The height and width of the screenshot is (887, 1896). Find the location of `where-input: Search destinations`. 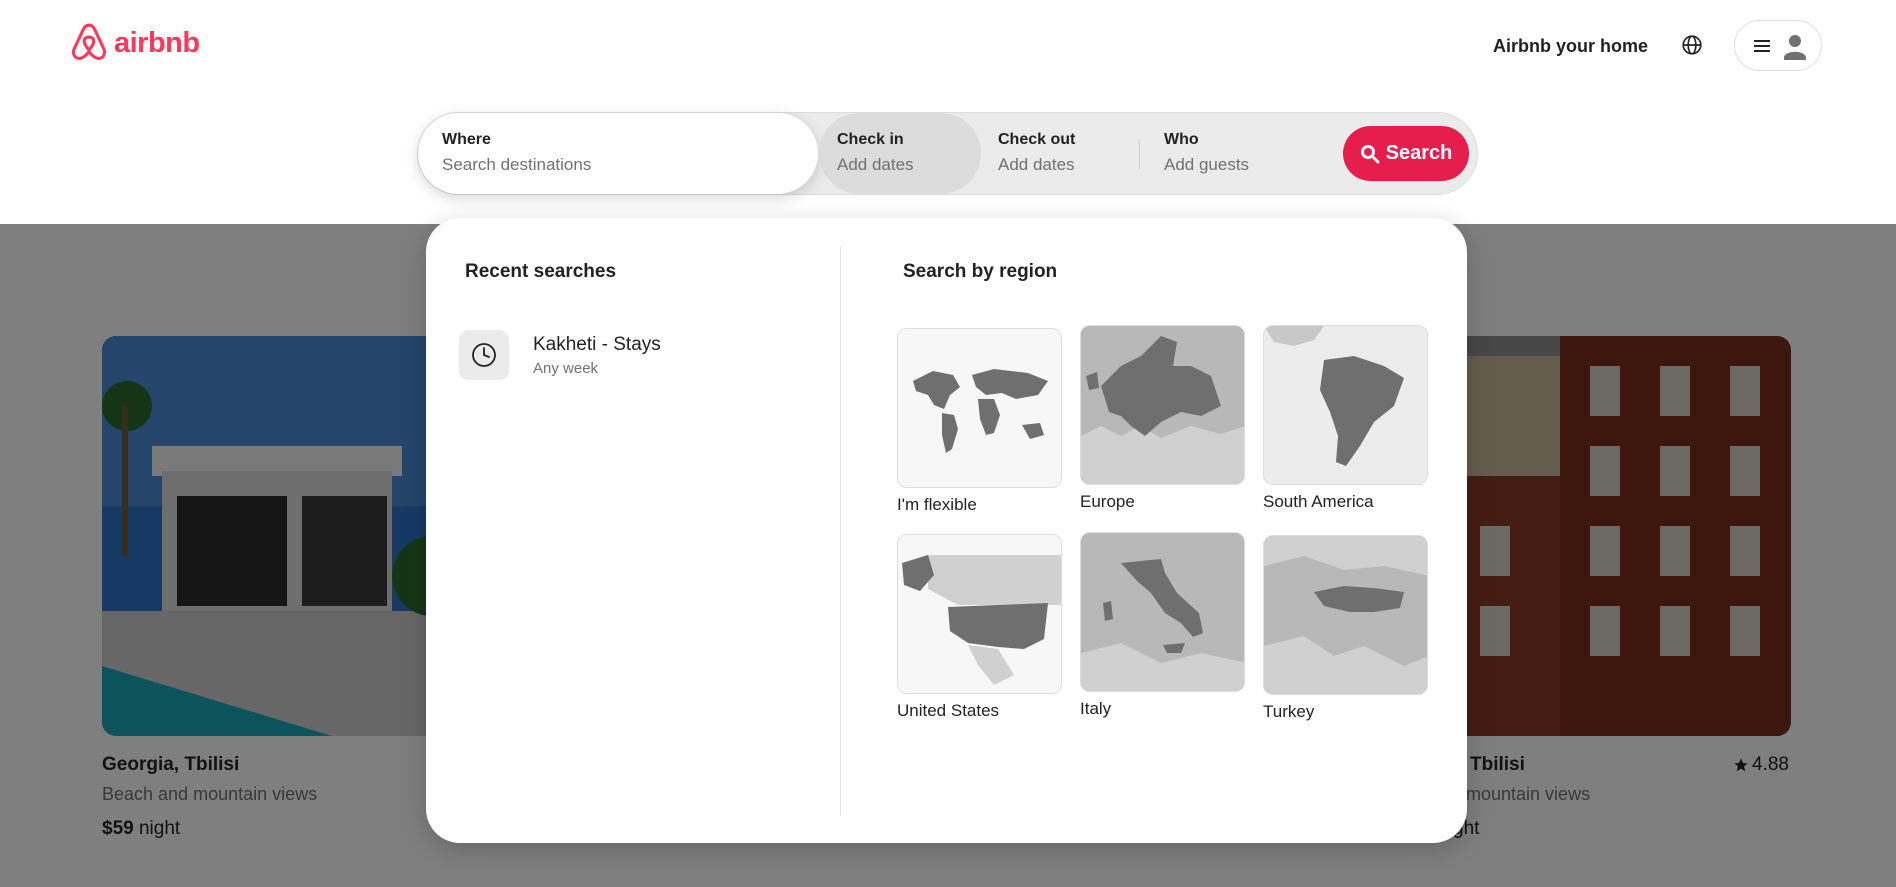

where-input: Search destinations is located at coordinates (630, 165).